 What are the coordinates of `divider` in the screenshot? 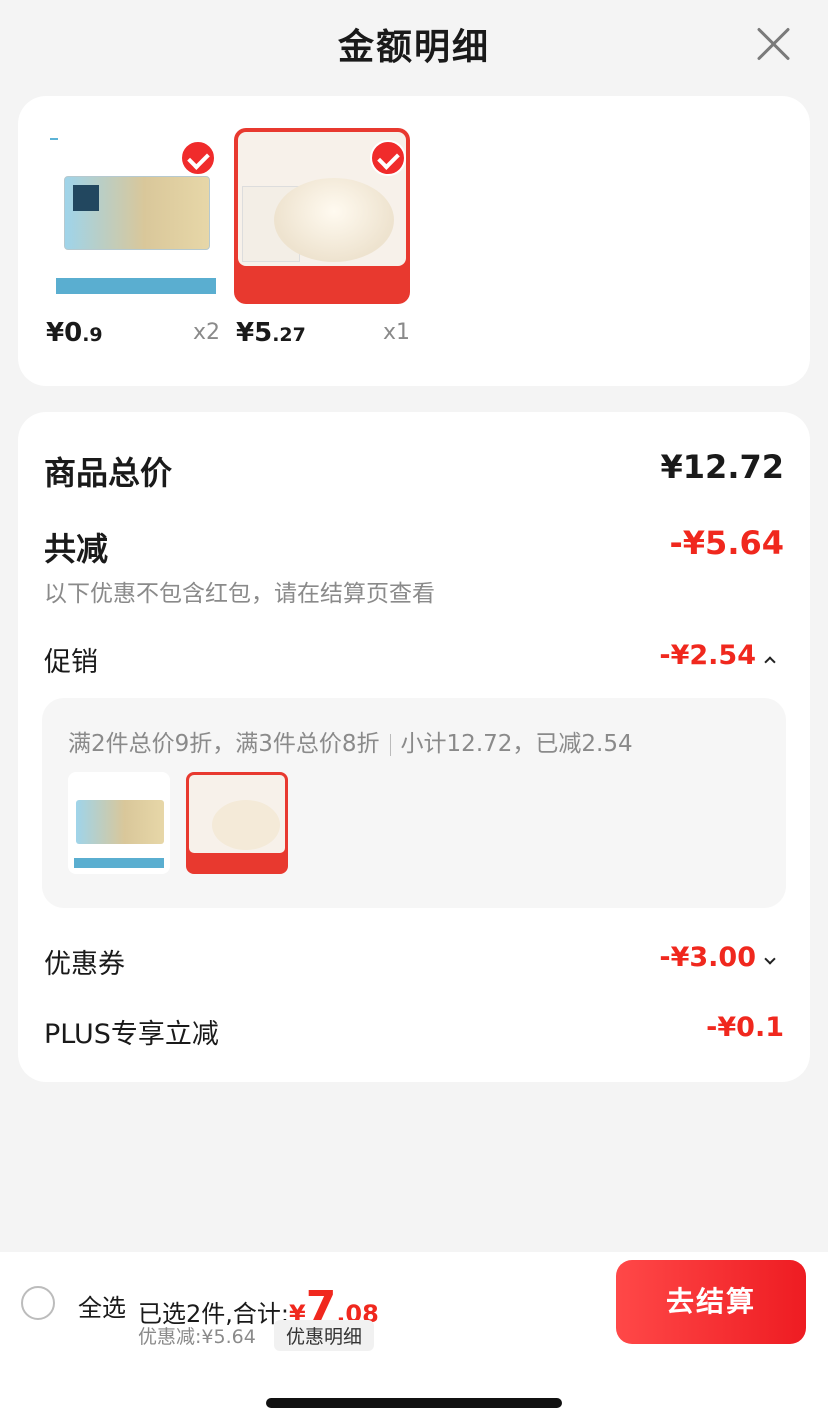 It's located at (390, 744).